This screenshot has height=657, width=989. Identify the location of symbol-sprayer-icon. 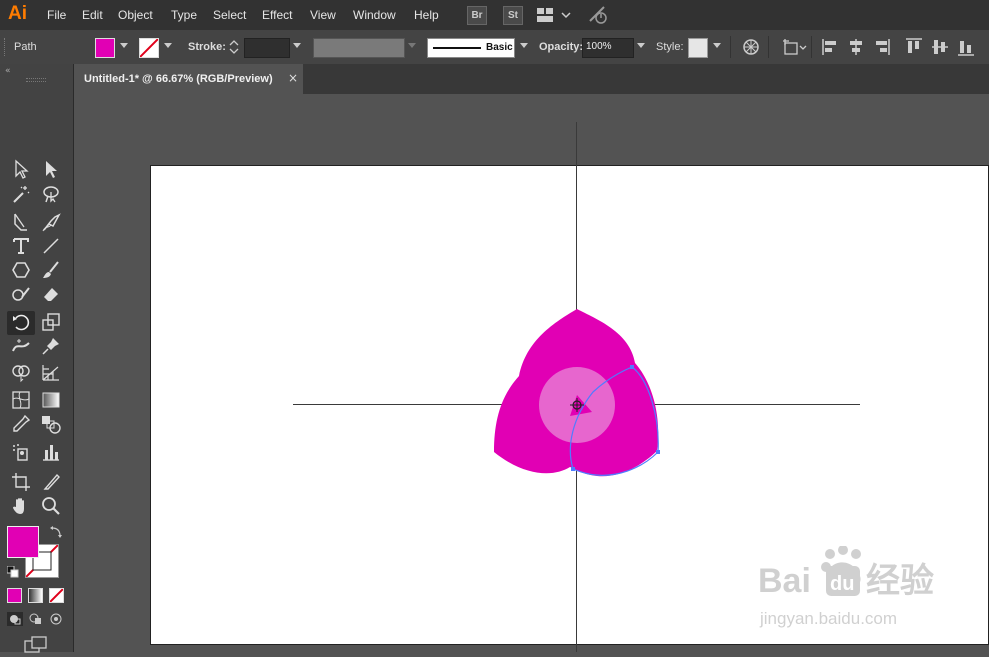
(21, 452).